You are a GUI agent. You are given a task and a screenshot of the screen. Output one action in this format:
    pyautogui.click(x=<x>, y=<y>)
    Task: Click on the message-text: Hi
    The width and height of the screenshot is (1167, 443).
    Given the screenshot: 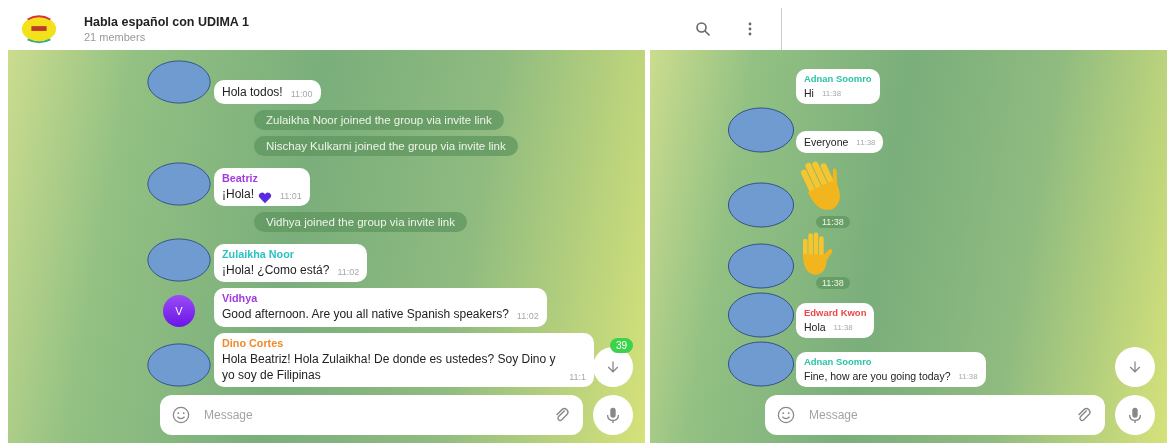 What is the action you would take?
    pyautogui.click(x=809, y=92)
    